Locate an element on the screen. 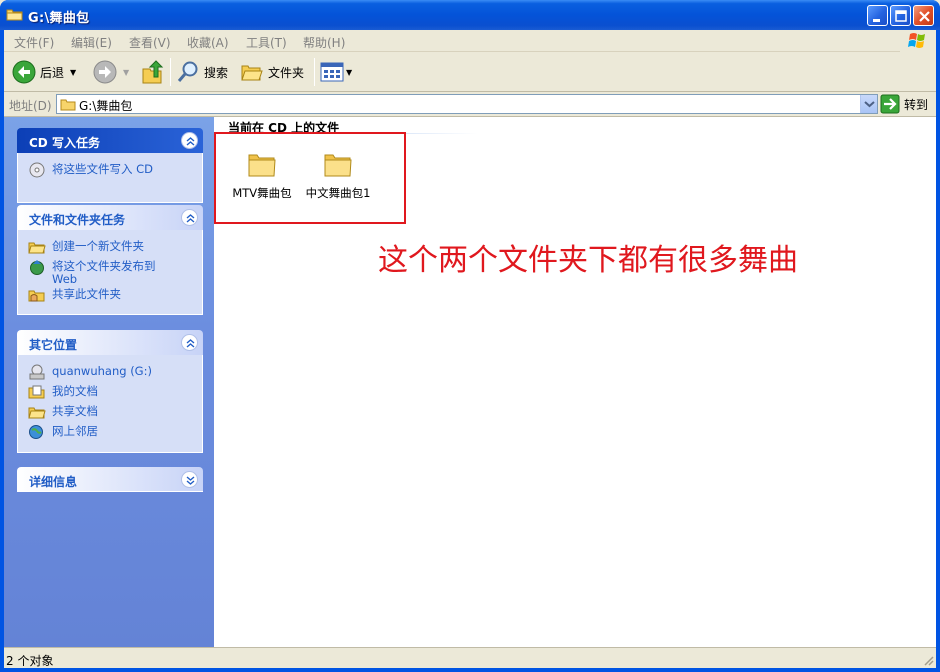  other-places-header: 其它位置 is located at coordinates (110, 342).